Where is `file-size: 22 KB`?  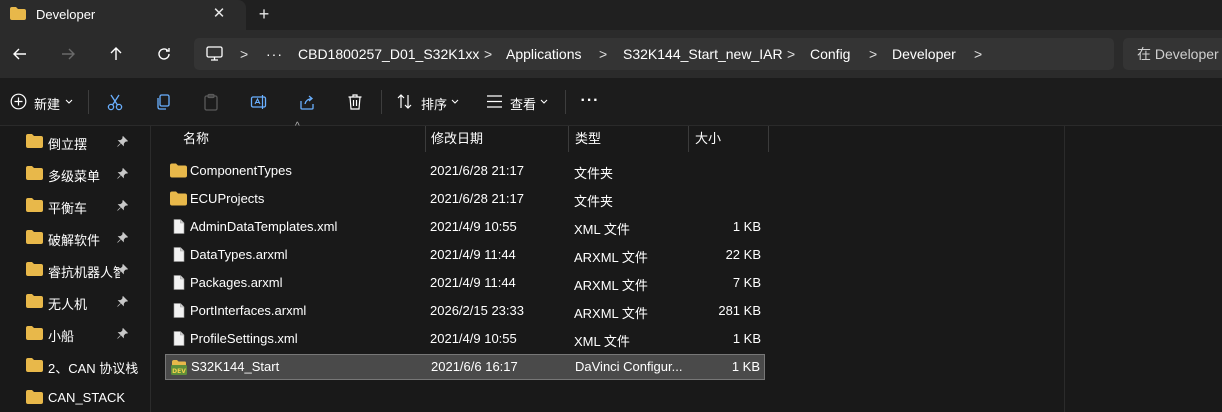 file-size: 22 KB is located at coordinates (743, 254).